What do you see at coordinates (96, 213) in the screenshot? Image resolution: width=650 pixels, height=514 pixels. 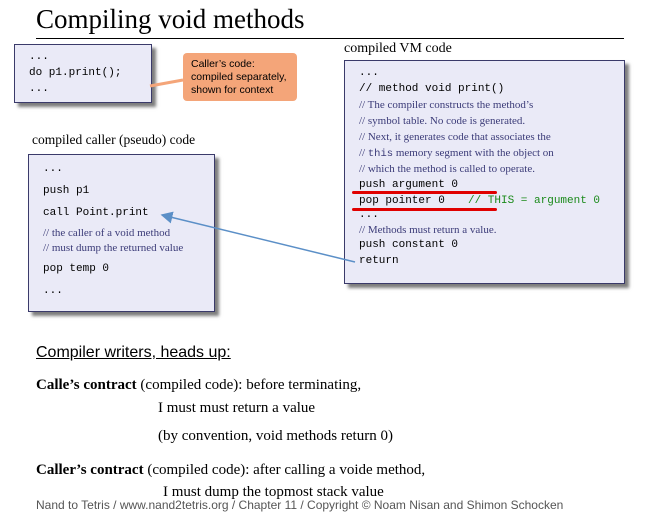 I see `code-line: call Point.print` at bounding box center [96, 213].